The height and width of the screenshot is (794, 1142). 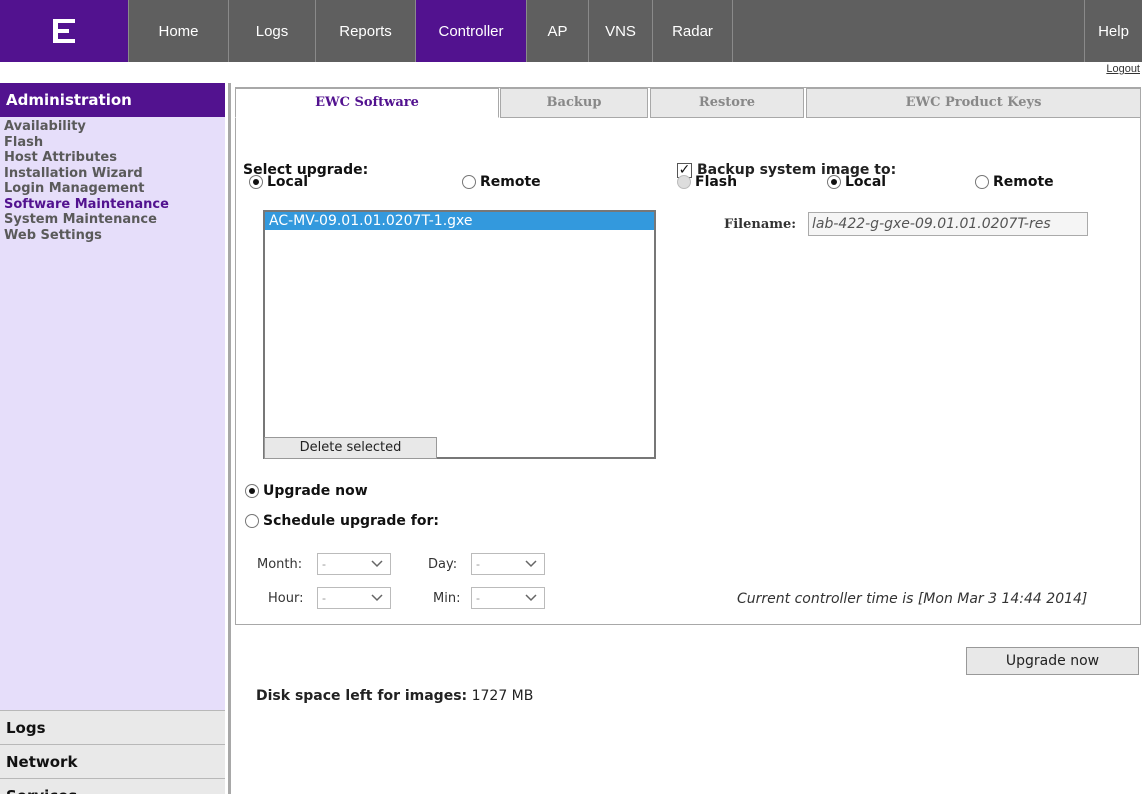 I want to click on month-label: Month:, so click(x=280, y=564).